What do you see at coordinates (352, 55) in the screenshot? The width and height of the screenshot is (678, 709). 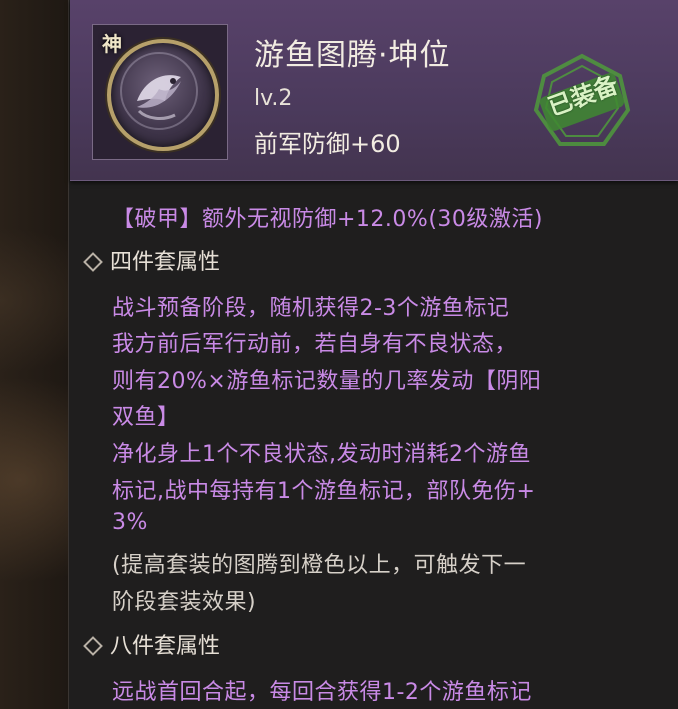 I see `totem-title: 游鱼图腾·坤位` at bounding box center [352, 55].